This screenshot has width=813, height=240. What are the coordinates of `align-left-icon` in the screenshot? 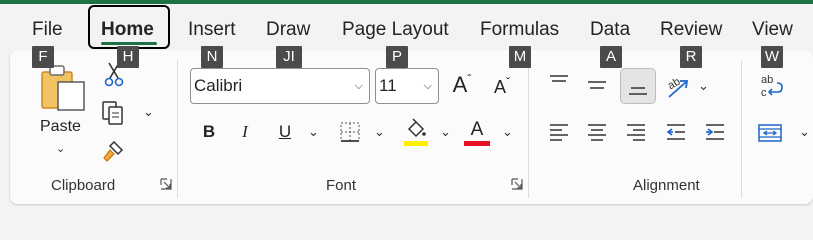 It's located at (559, 132).